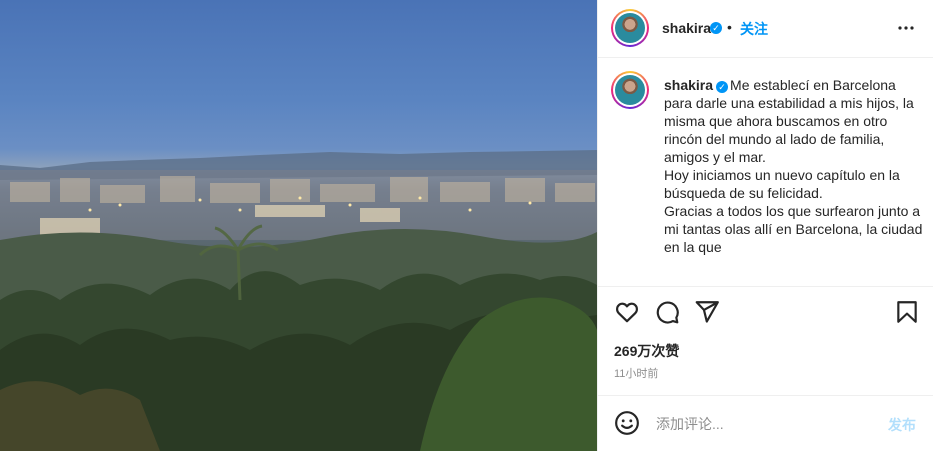 The height and width of the screenshot is (451, 933). Describe the element at coordinates (907, 312) in the screenshot. I see `bookmark-icon` at that location.